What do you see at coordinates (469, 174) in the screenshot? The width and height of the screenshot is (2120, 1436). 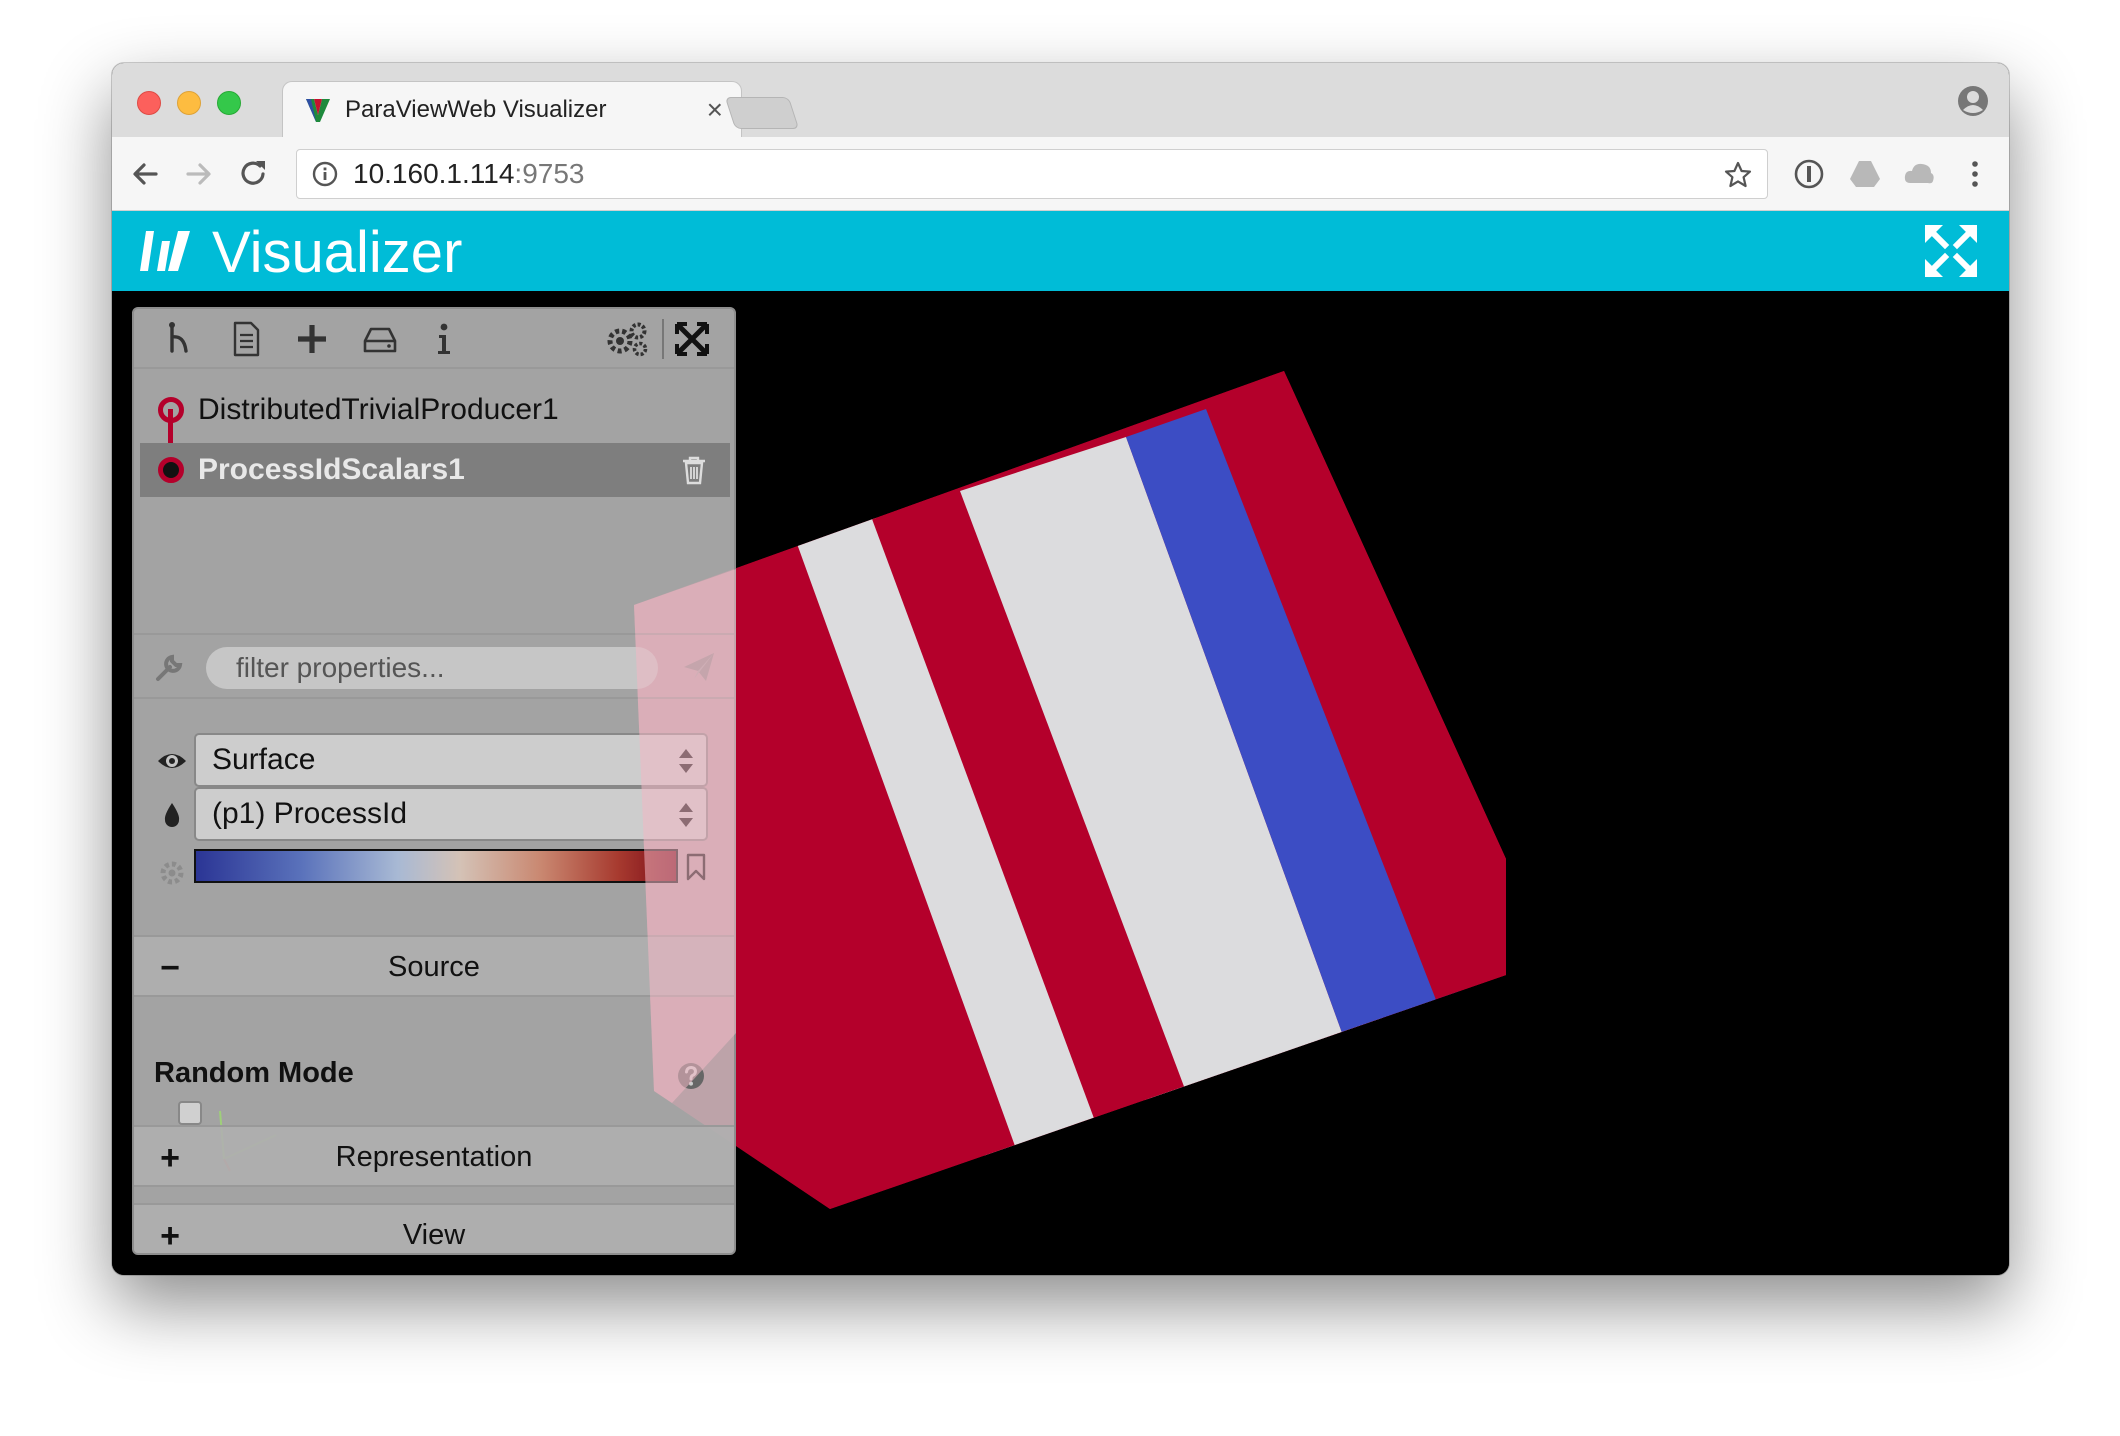 I see `url-text: 10.160.1.114:9753` at bounding box center [469, 174].